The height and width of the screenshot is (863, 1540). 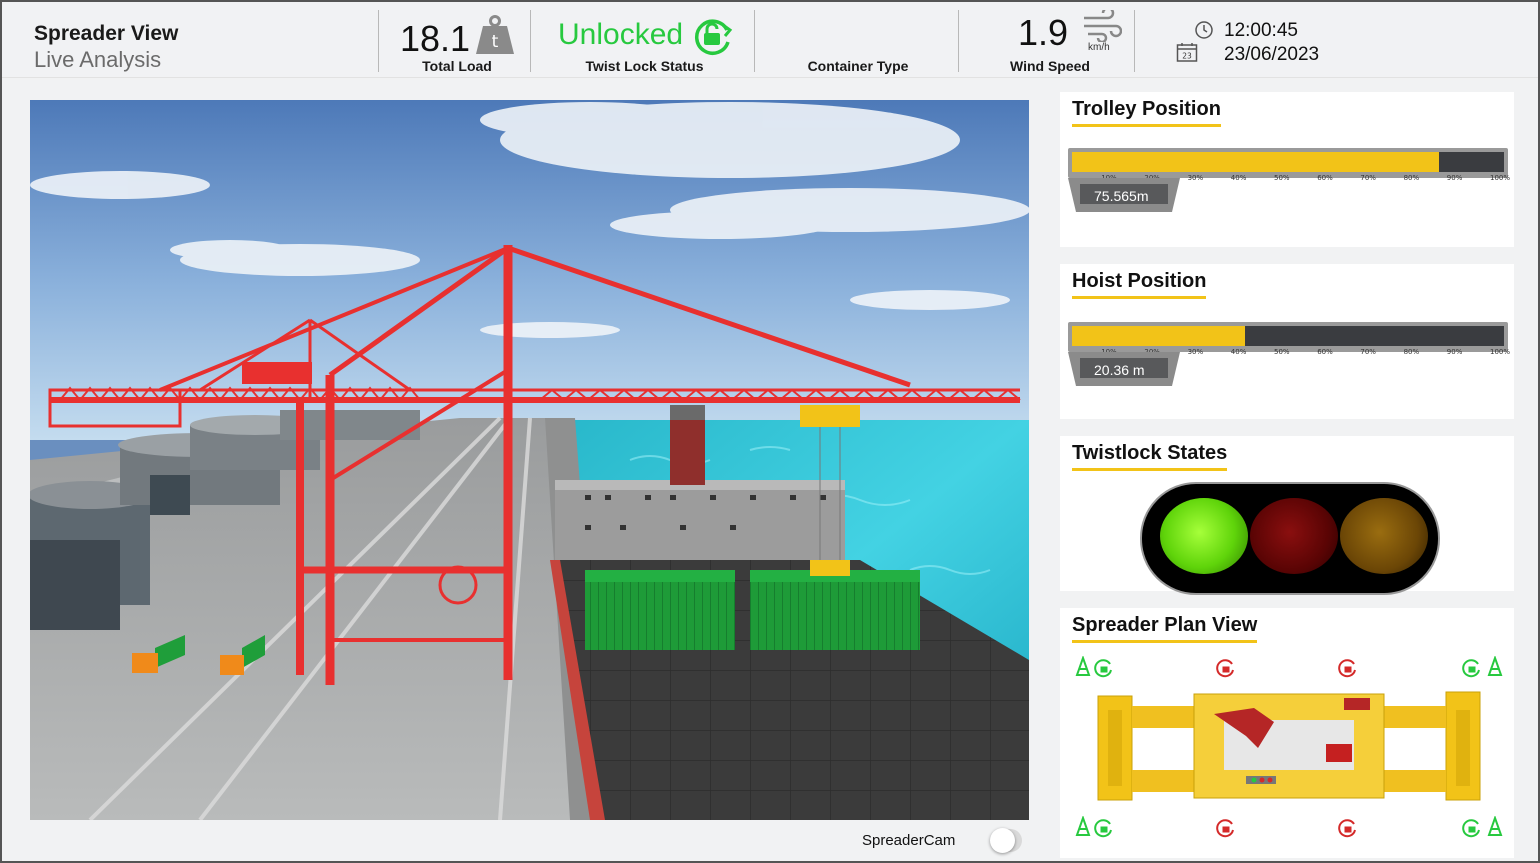 What do you see at coordinates (1187, 56) in the screenshot?
I see `calendar-day: 23` at bounding box center [1187, 56].